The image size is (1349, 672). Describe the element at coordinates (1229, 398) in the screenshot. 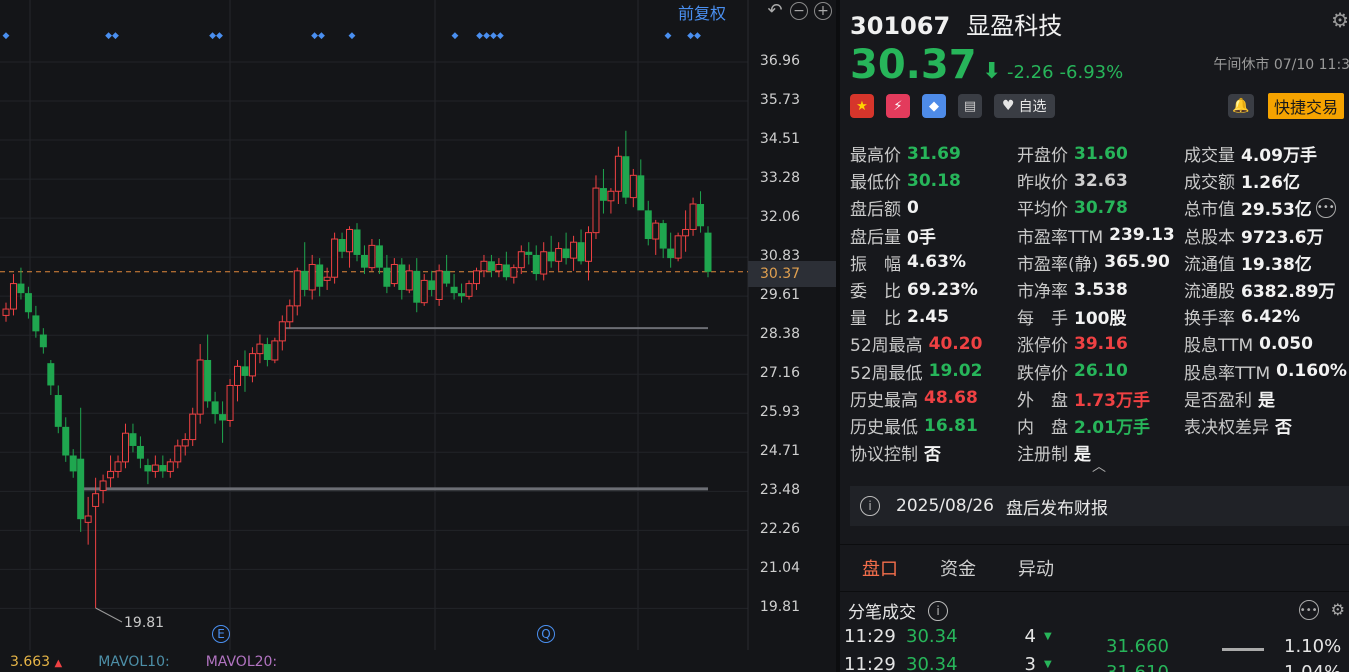

I see `stat-item: 是否盈利是` at that location.